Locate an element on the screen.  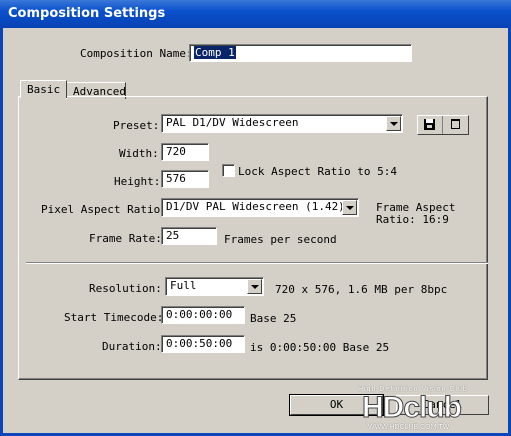
window-title: Composition Settings is located at coordinates (87, 13).